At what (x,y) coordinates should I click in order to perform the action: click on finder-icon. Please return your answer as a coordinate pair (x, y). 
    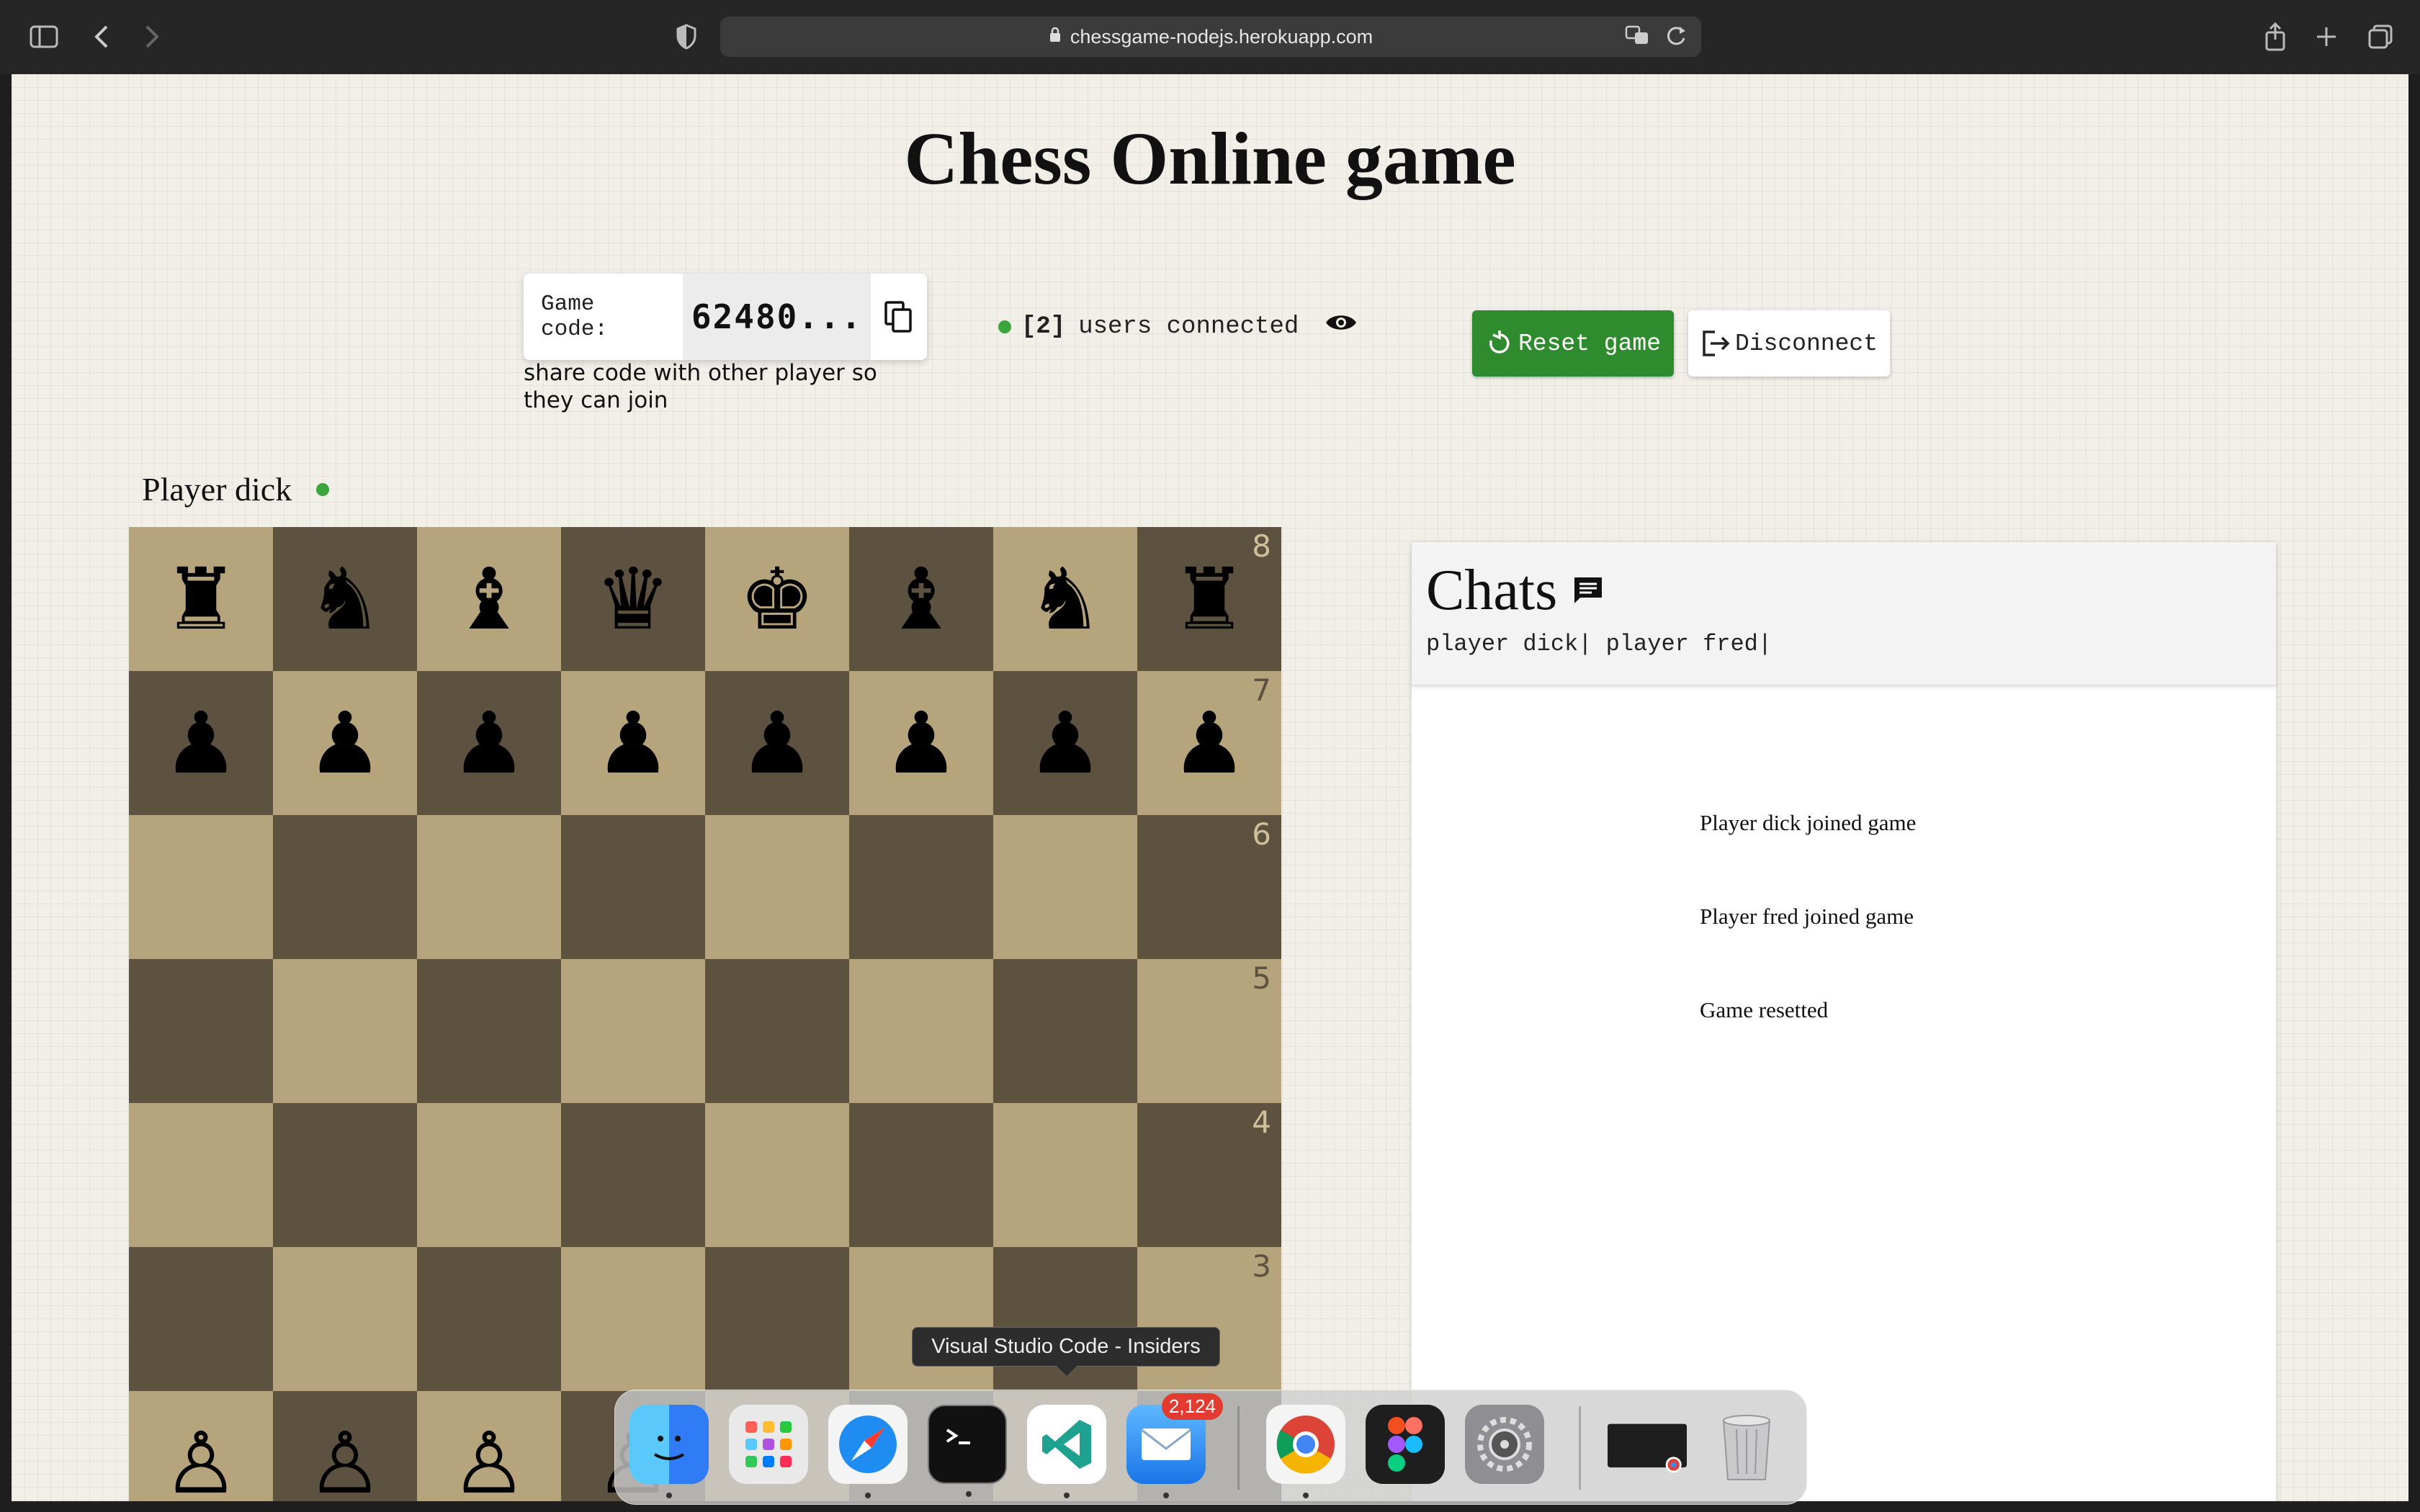
    Looking at the image, I should click on (669, 1451).